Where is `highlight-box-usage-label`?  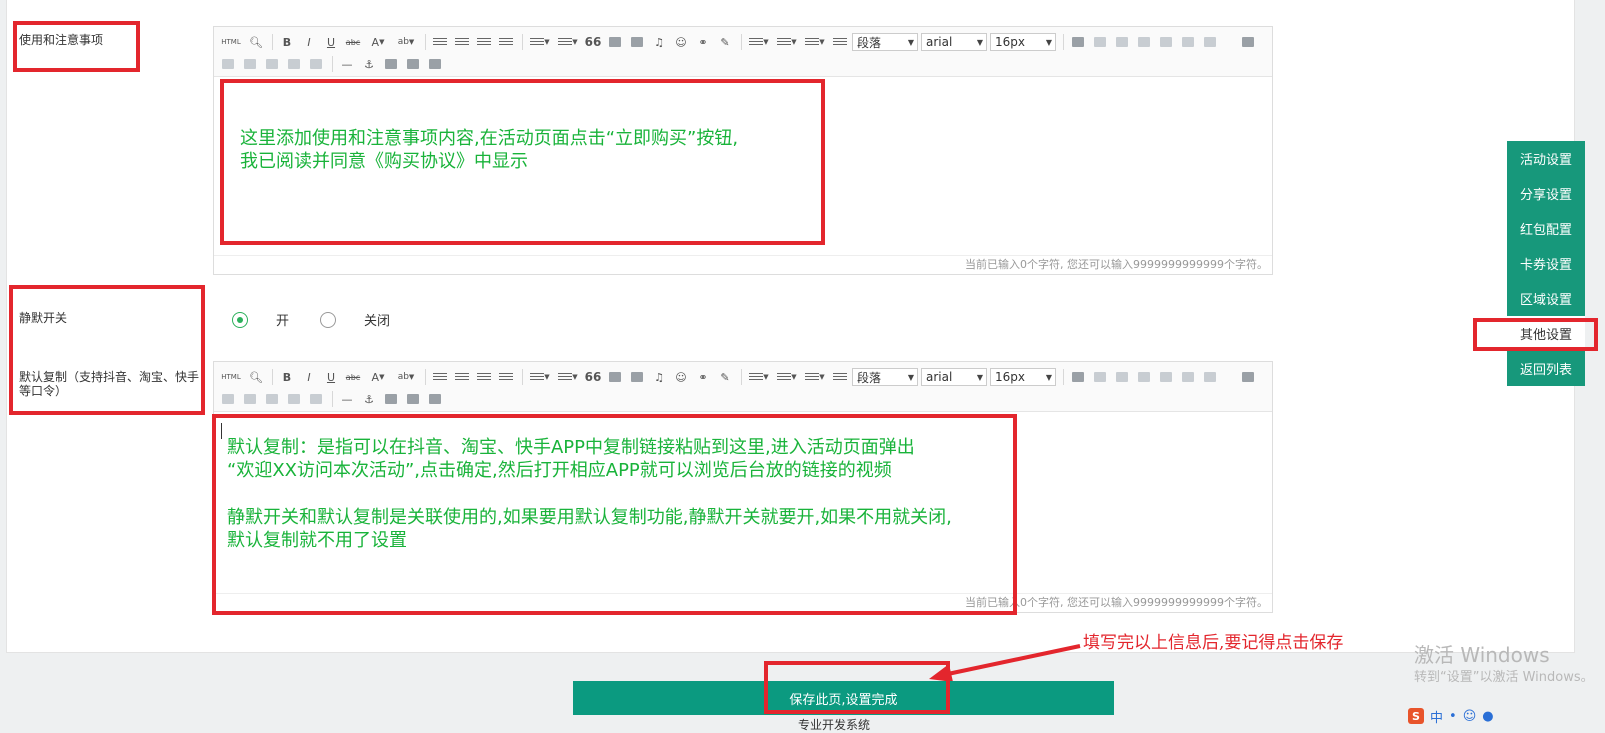 highlight-box-usage-label is located at coordinates (76, 46).